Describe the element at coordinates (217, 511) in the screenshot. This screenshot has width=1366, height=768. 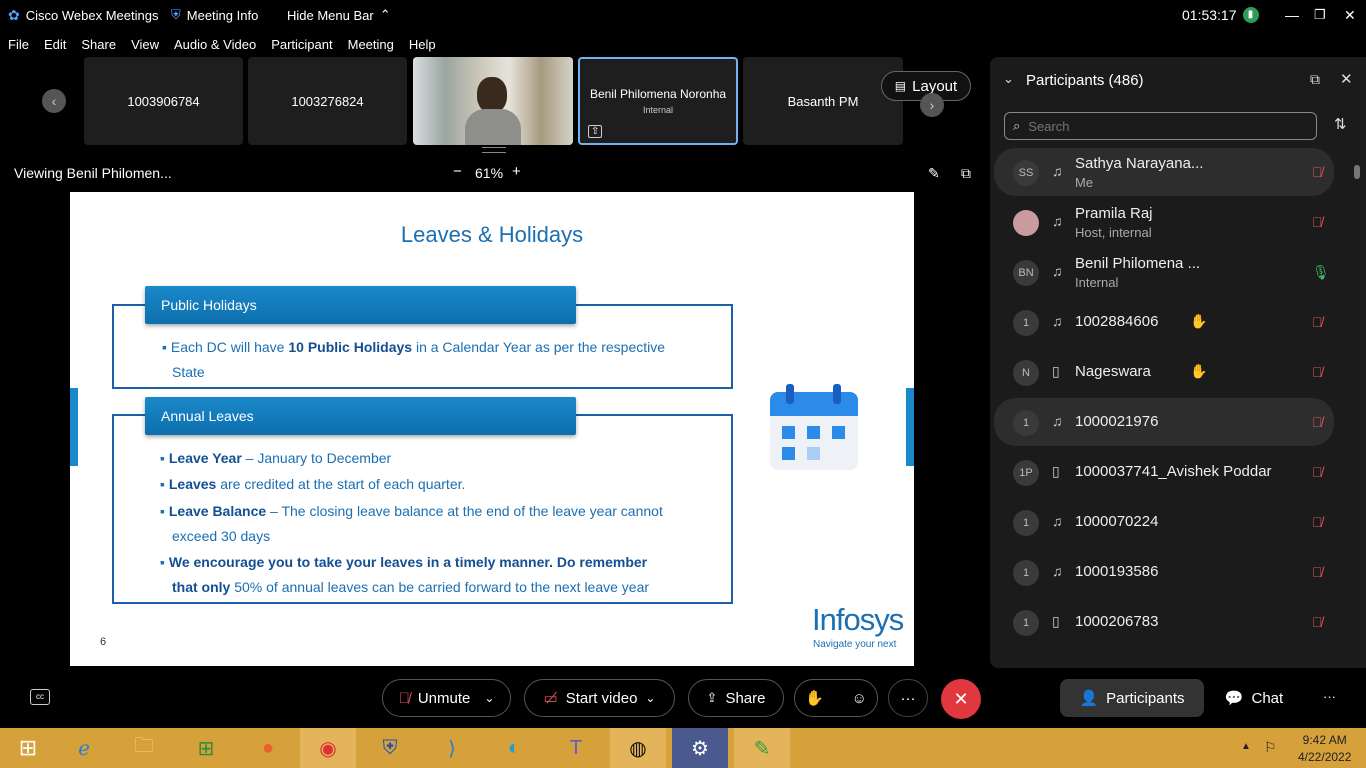
I see `bullet-bold: Leave Balance` at that location.